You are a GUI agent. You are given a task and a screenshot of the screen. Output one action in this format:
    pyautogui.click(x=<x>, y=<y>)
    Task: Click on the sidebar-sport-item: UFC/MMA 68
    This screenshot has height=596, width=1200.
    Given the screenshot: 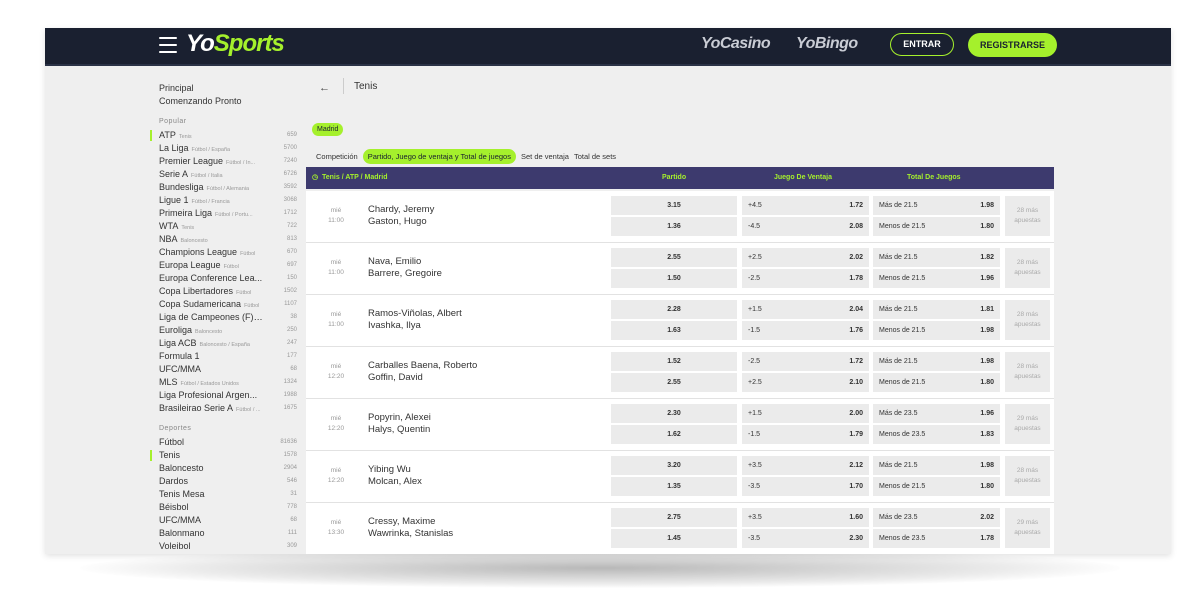 What is the action you would take?
    pyautogui.click(x=228, y=520)
    